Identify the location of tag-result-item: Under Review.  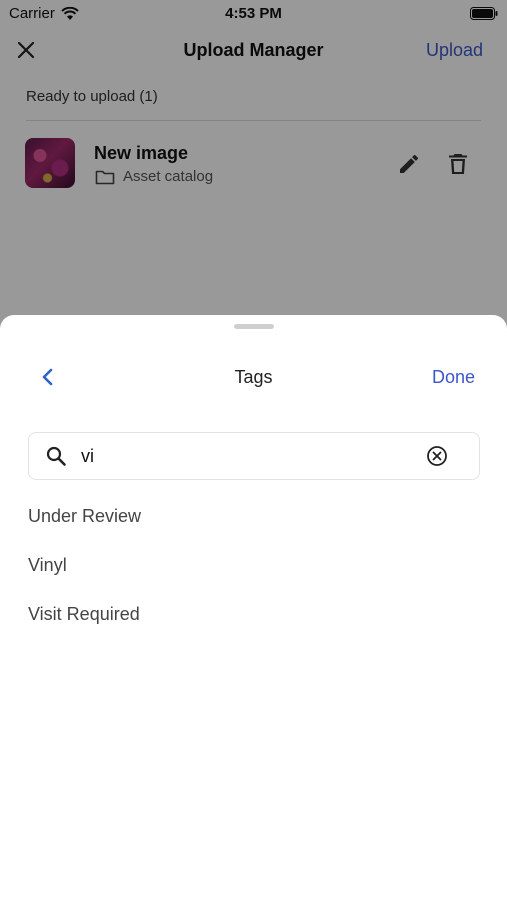
(254, 524).